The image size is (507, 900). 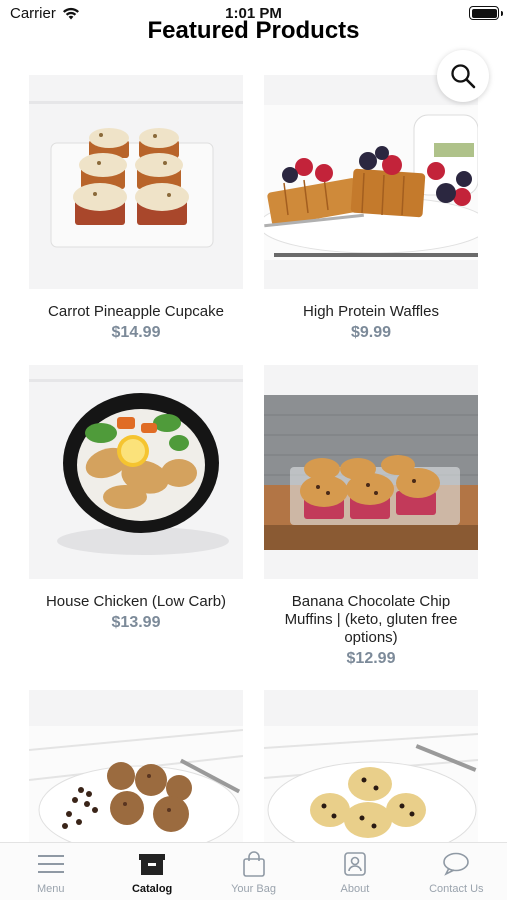 What do you see at coordinates (136, 182) in the screenshot?
I see `product-image-cupcakes` at bounding box center [136, 182].